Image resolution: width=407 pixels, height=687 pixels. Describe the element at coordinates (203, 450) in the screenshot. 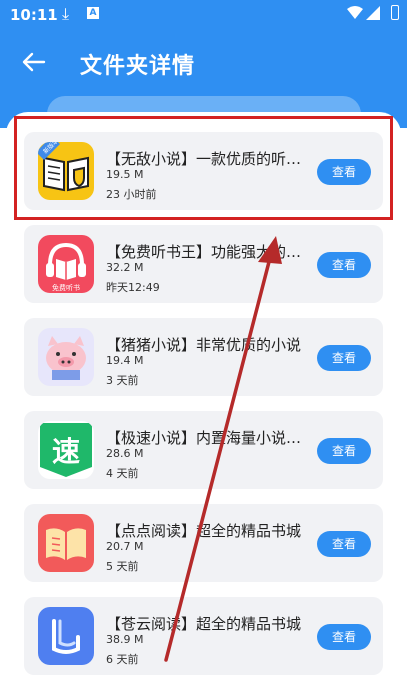

I see `list-item: 速 【极速小说】内置海量小说资源 28.6 M 4 天前 查看` at that location.